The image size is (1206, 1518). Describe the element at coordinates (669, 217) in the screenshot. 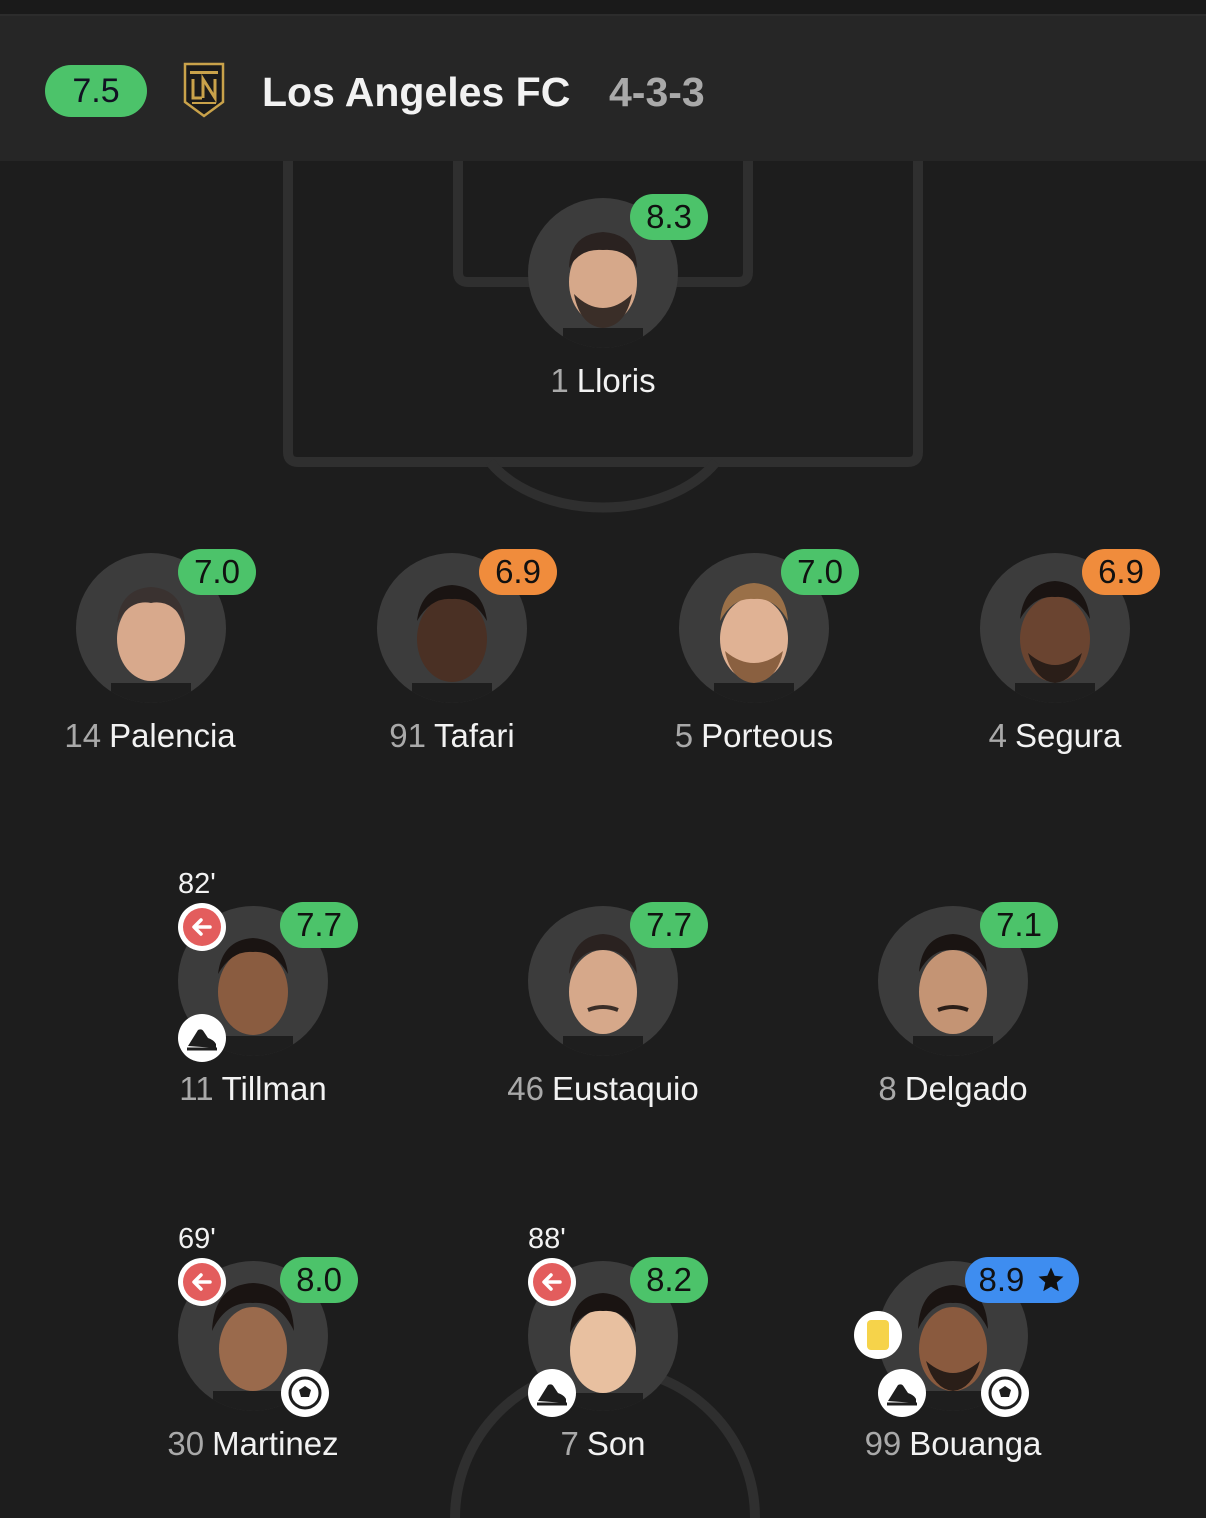

I see `player-rating-badge: 8.3` at that location.